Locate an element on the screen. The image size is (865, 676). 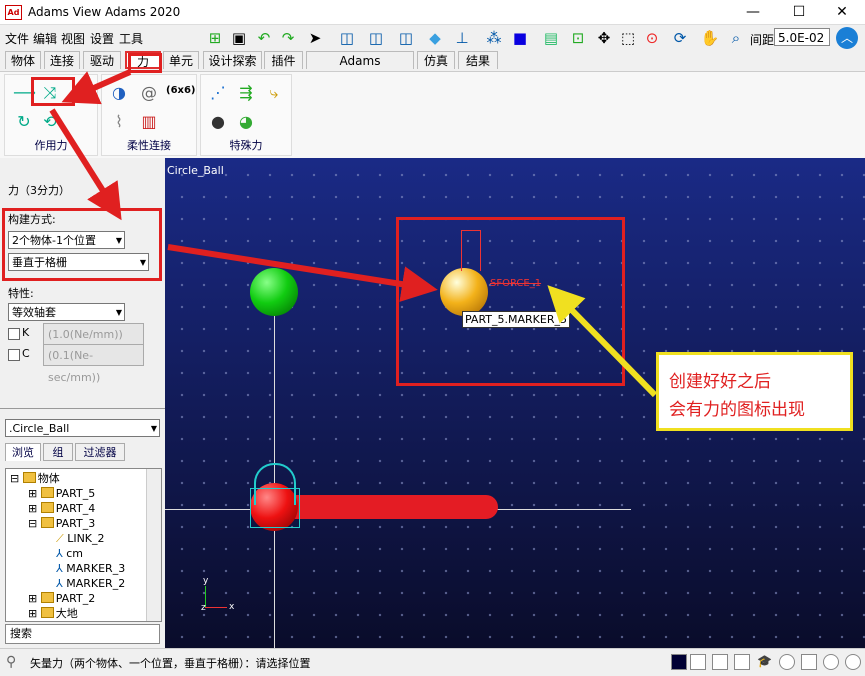
table-icon is located at coordinates (720, 662).